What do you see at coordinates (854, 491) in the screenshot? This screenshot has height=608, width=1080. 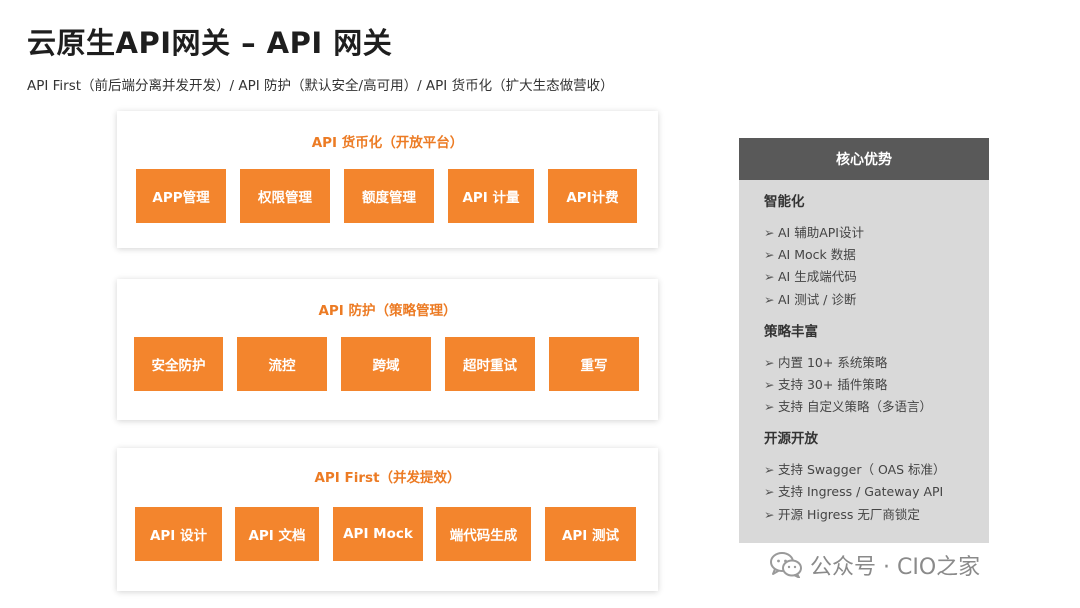 I see `advantage-item: ➢ 支持 Ingress / Gateway API` at bounding box center [854, 491].